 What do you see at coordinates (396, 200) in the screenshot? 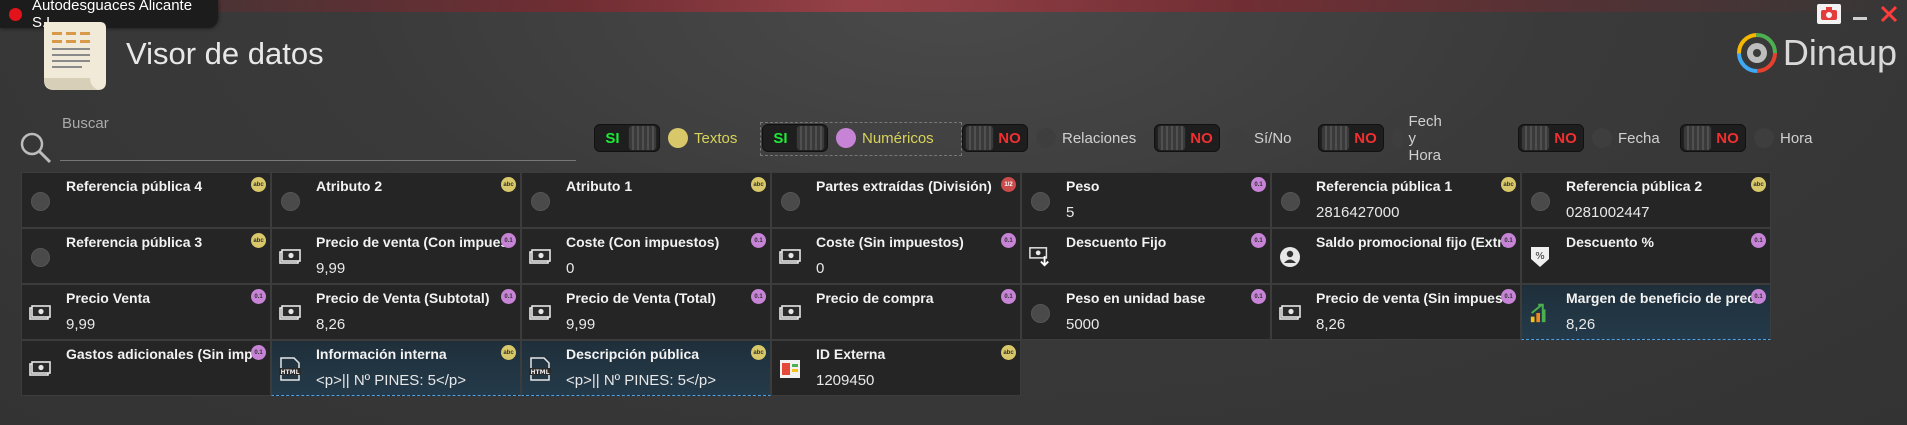
I see `field-cell: Atributo 2 abc` at bounding box center [396, 200].